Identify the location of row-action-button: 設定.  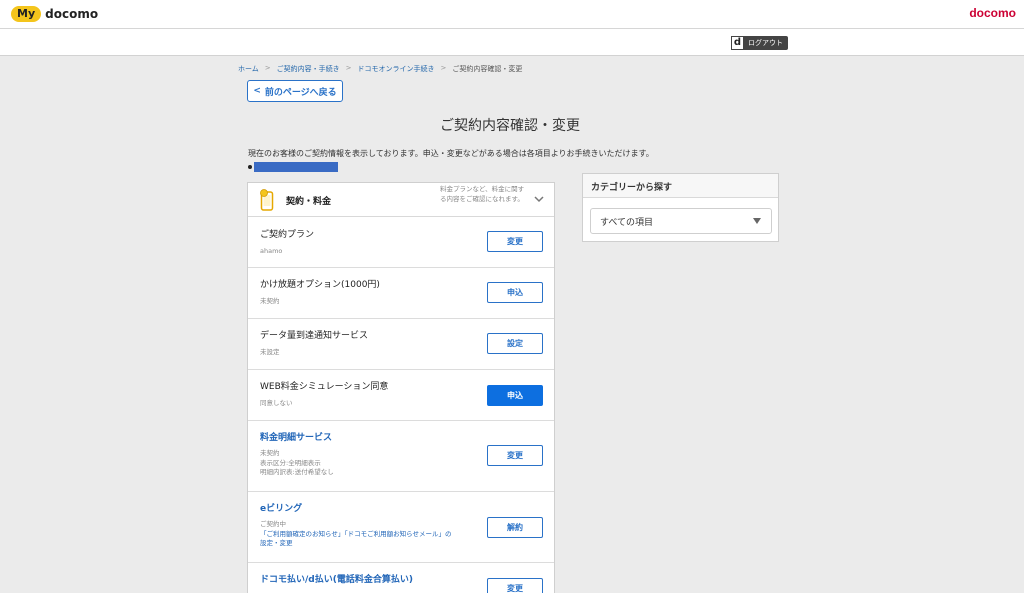
(515, 343).